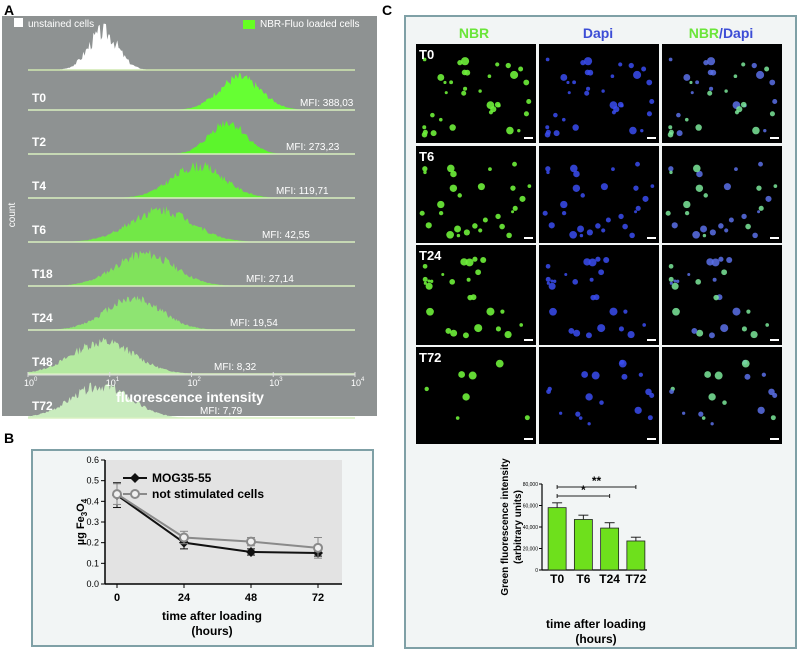 The image size is (801, 657). Describe the element at coordinates (182, 478) in the screenshot. I see `legend-label-0: MOG35-55` at that location.